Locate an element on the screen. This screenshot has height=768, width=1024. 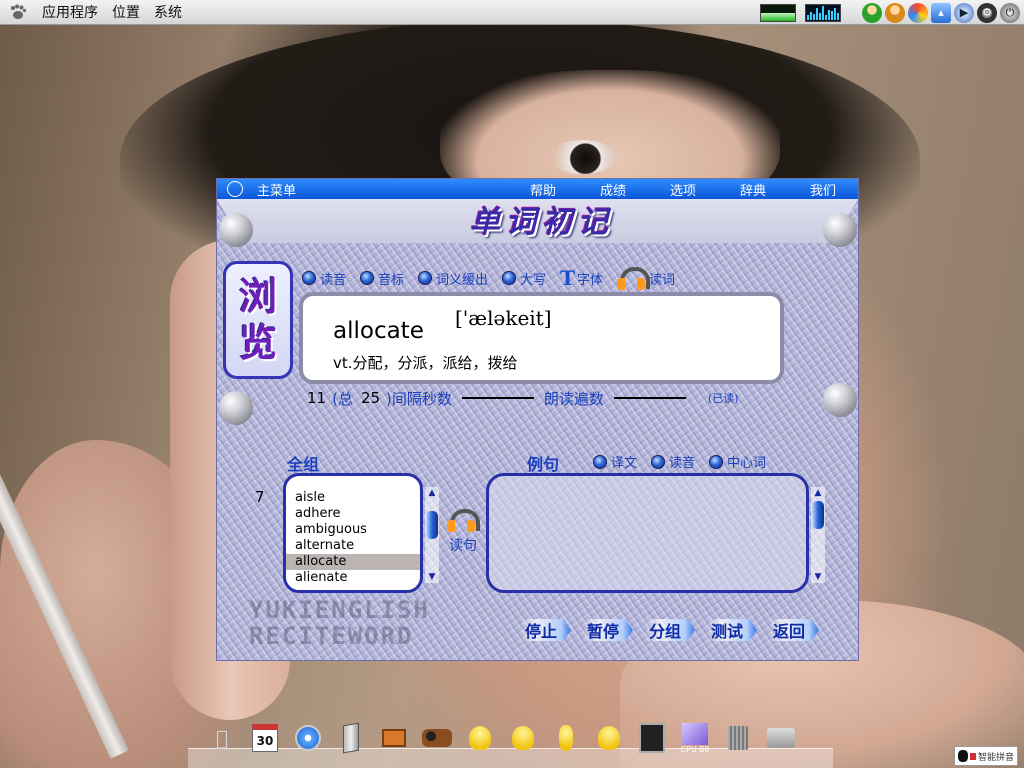
list-item: ambiguous is located at coordinates (353, 530).